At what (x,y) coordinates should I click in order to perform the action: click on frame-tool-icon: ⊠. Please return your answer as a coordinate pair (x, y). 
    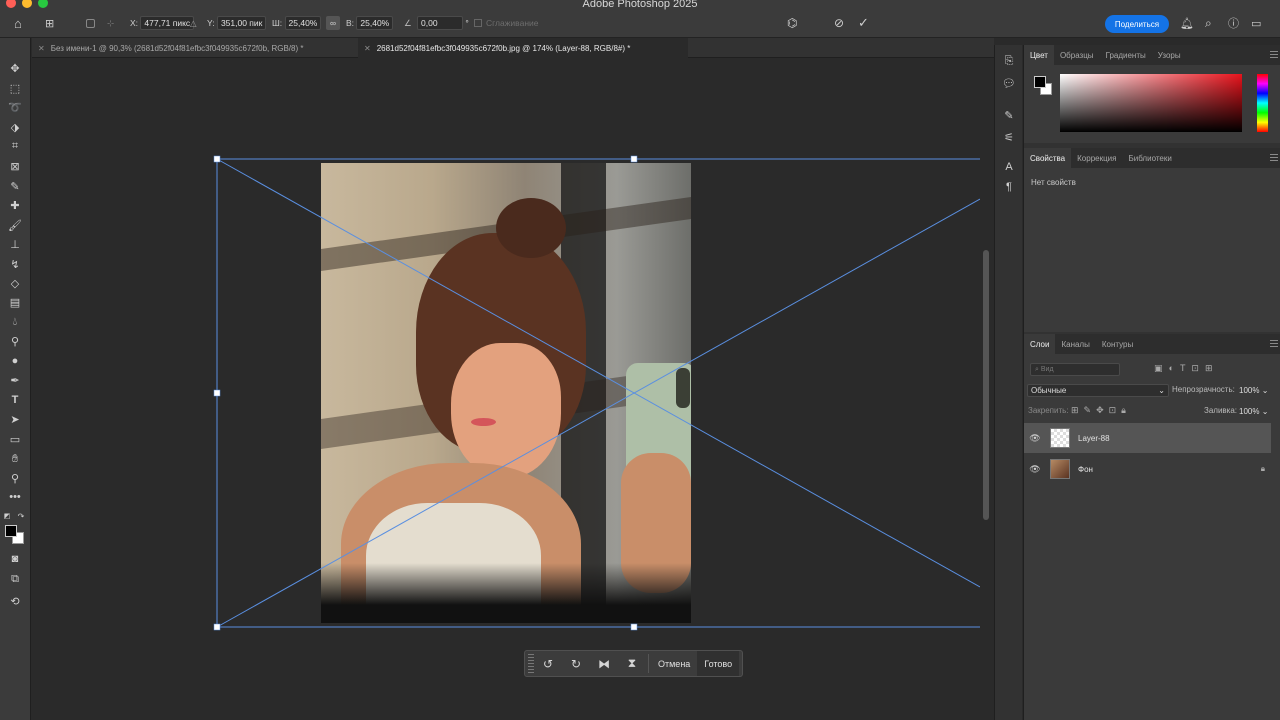
    Looking at the image, I should click on (15, 166).